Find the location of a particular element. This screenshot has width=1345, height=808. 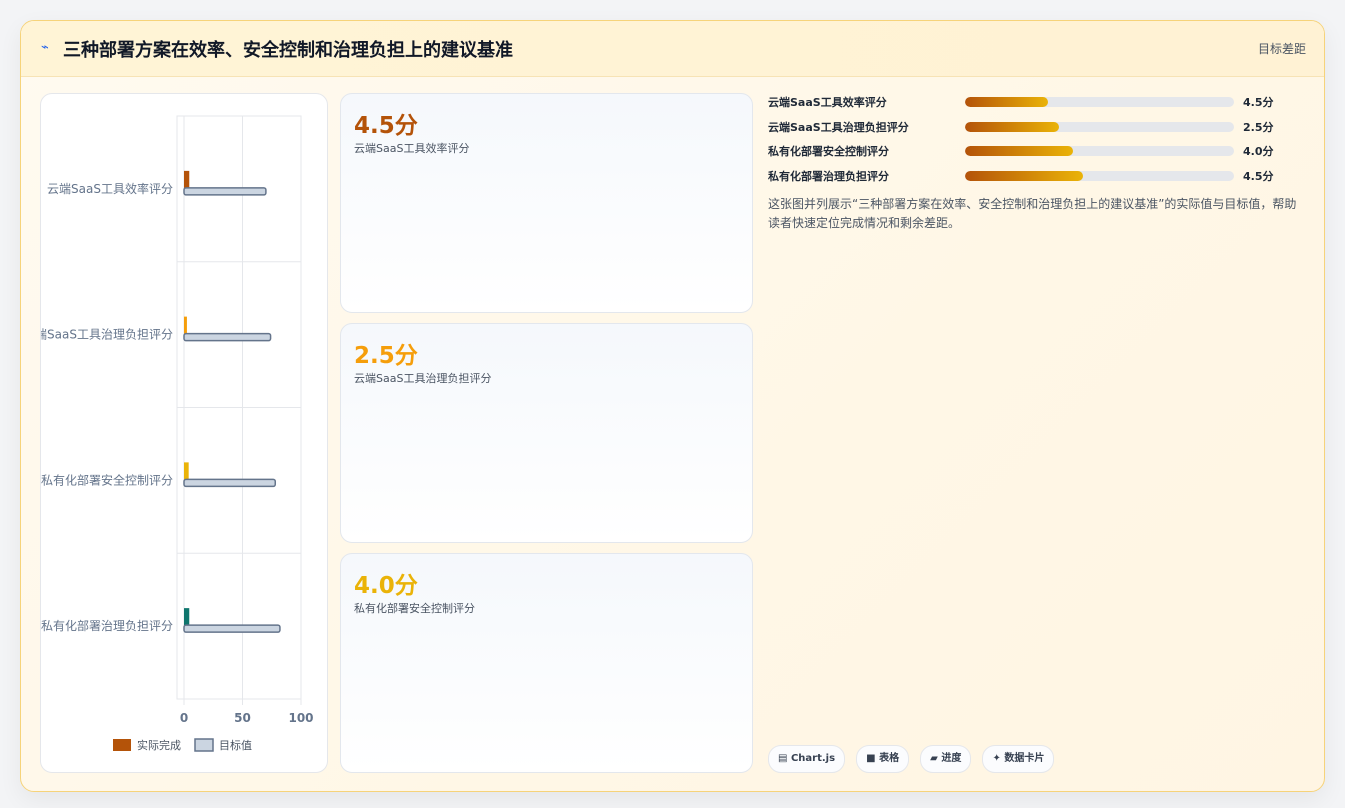

kpi-label: 云端SaaS工具效率评分 is located at coordinates (412, 148).